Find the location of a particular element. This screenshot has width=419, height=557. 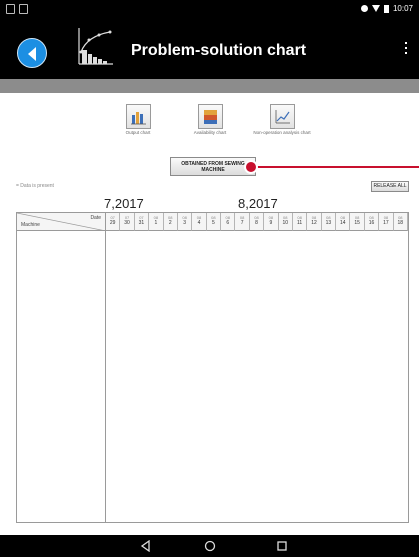

date-column-header: 08 3 is located at coordinates (185, 222).